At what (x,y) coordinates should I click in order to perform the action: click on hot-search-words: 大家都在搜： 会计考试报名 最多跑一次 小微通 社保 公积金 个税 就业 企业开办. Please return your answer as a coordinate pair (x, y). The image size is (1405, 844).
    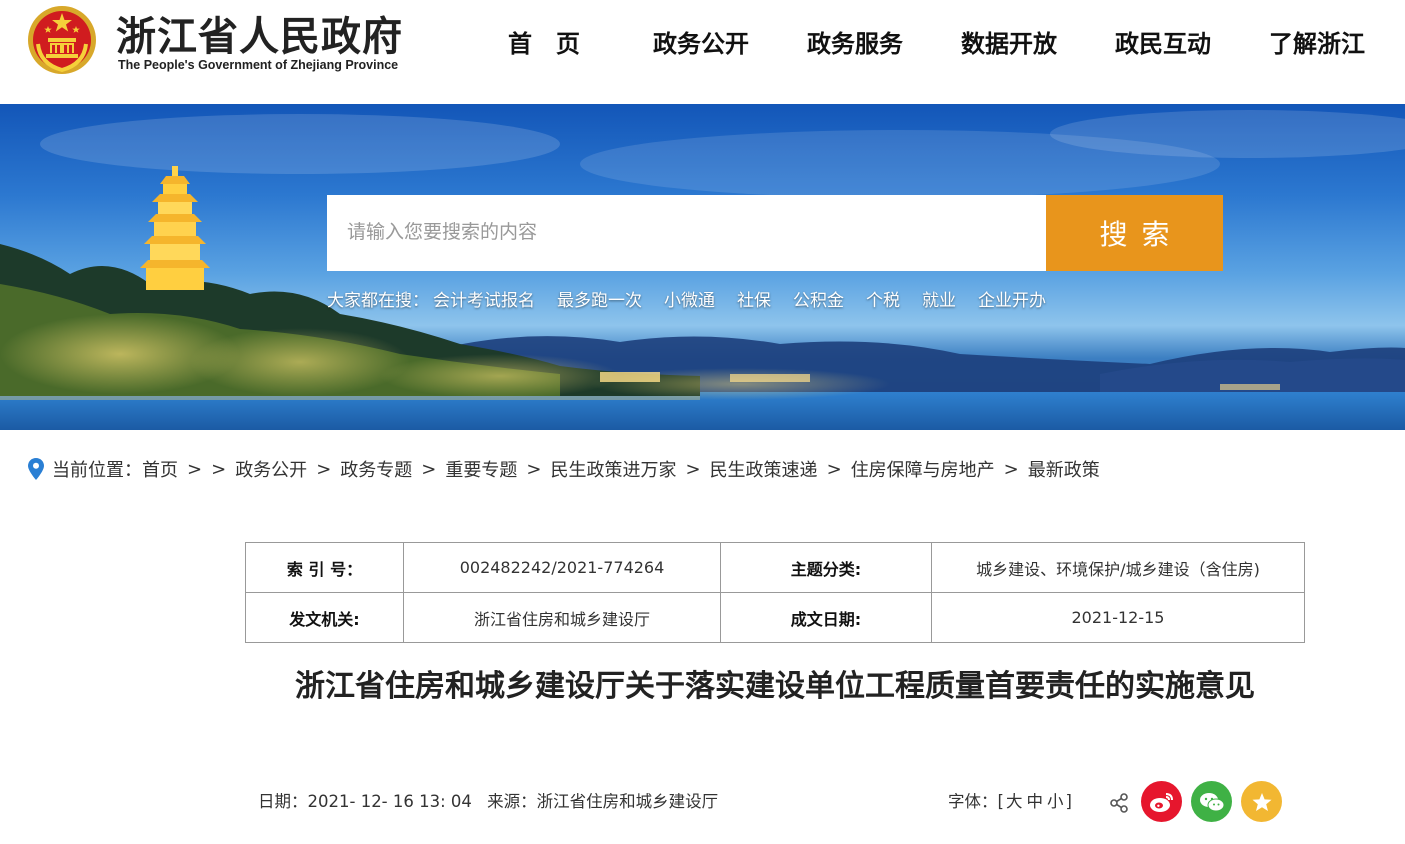
    Looking at the image, I should click on (697, 298).